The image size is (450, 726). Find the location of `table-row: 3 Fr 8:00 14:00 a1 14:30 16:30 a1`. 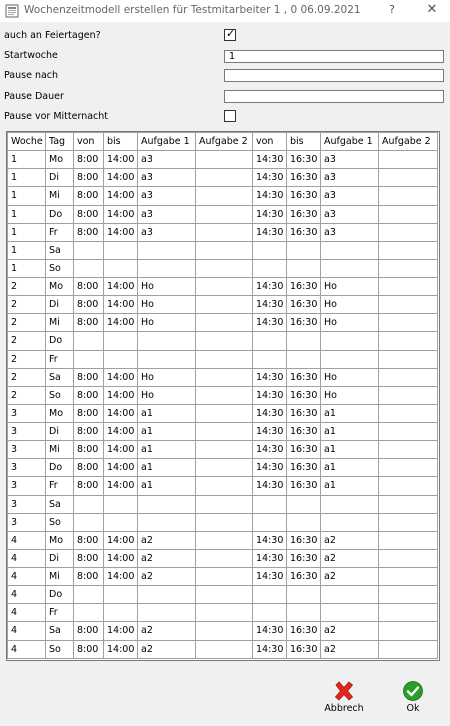

table-row: 3 Fr 8:00 14:00 a1 14:30 16:30 a1 is located at coordinates (222, 486).